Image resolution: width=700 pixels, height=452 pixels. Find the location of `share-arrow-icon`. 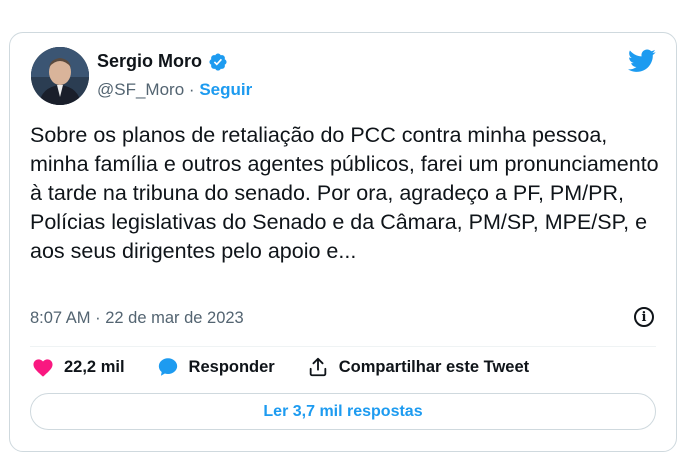

share-arrow-icon is located at coordinates (317, 367).